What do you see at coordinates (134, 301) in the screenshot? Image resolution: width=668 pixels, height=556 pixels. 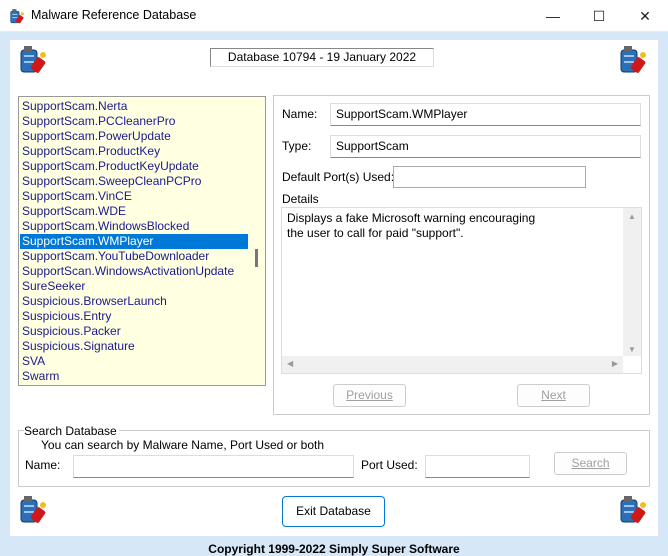 I see `list-item: Suspicious.BrowserLaunch` at bounding box center [134, 301].